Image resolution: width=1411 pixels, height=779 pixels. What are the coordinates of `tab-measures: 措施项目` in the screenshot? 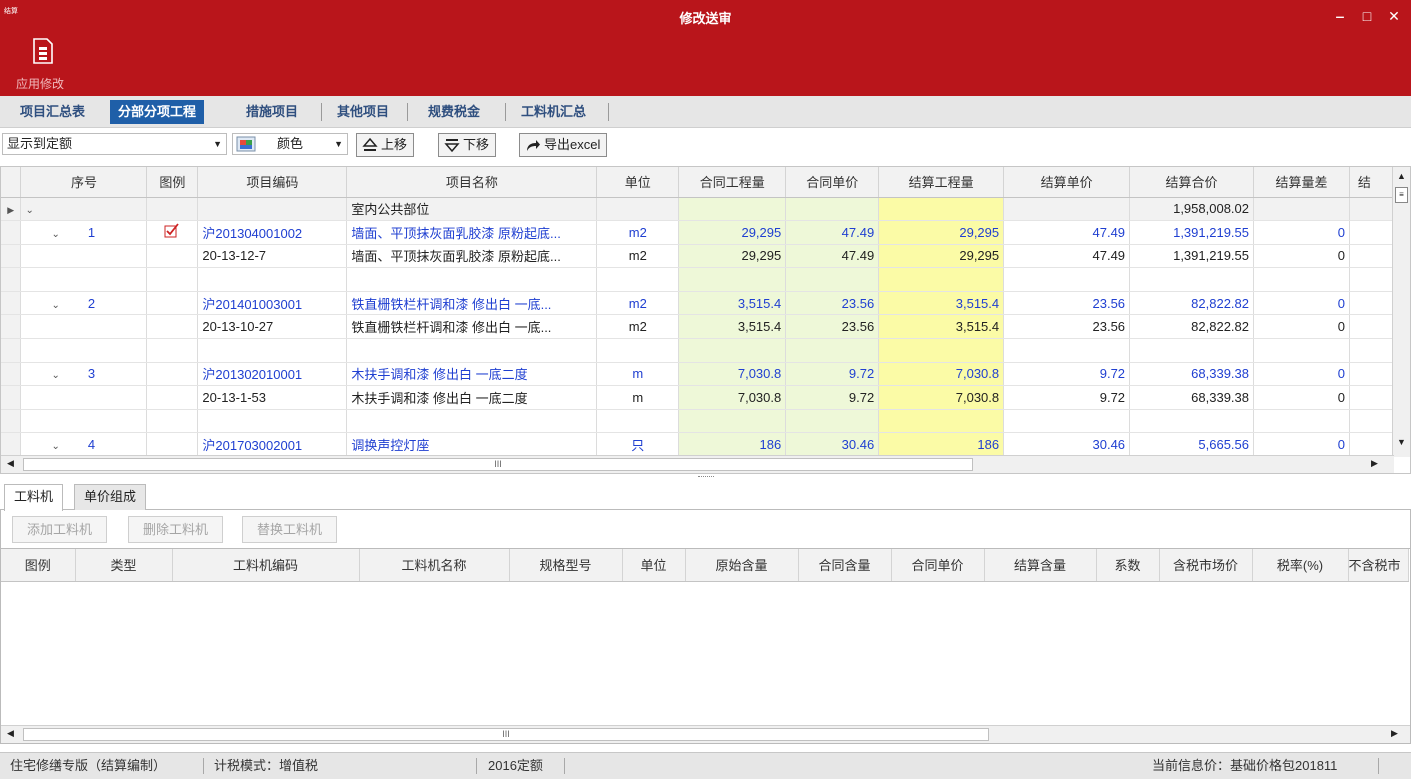 It's located at (272, 112).